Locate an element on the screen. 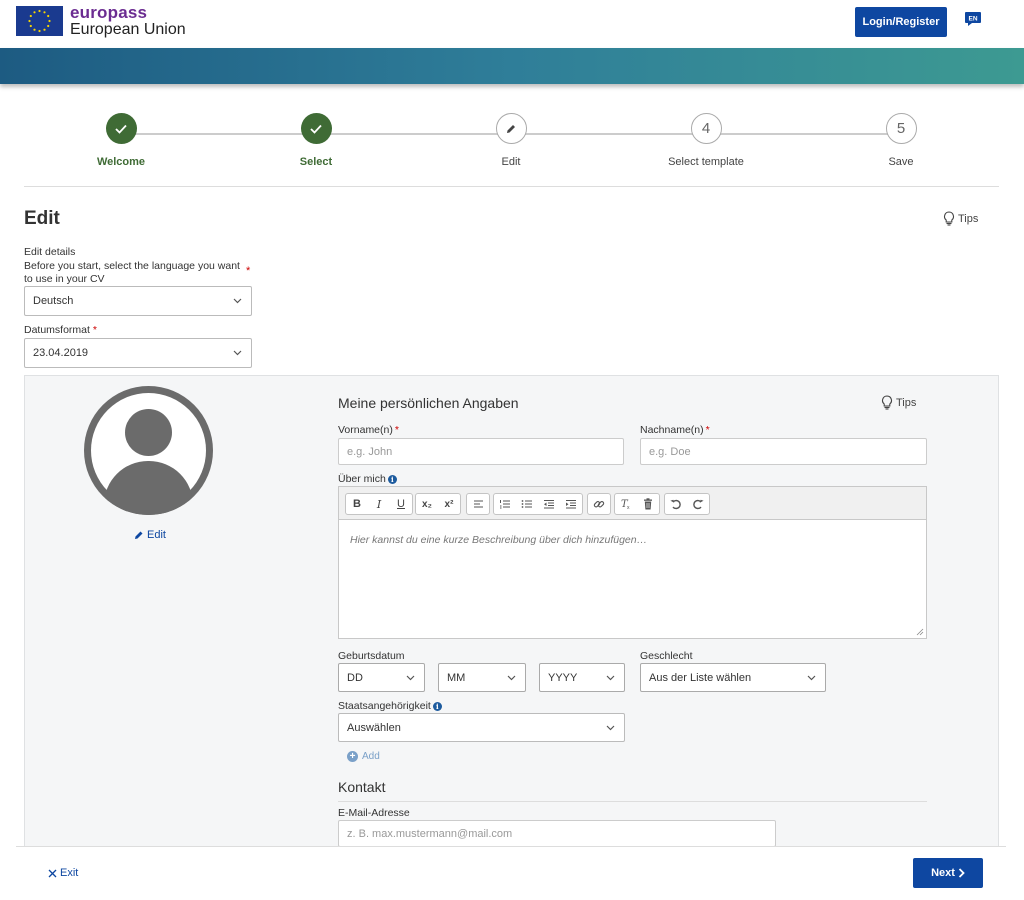  step-select-template: 4 Select template is located at coordinates (706, 140).